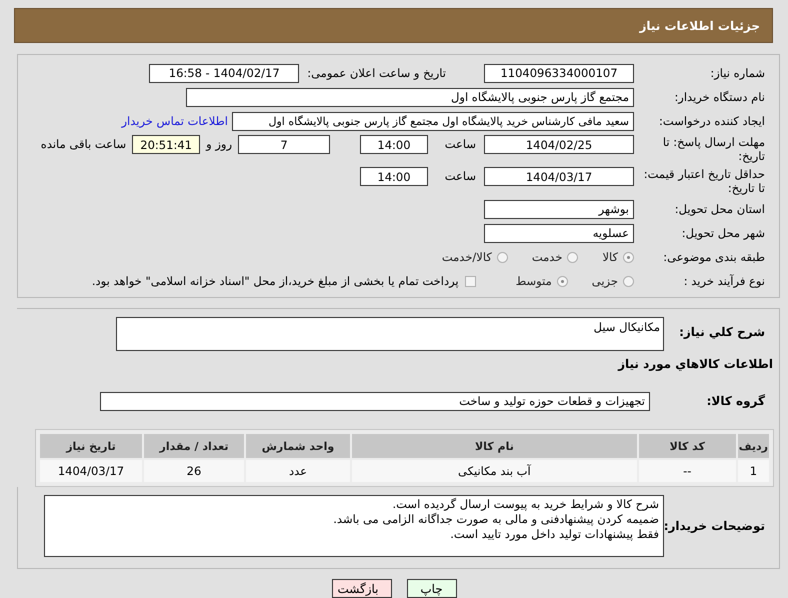 This screenshot has height=598, width=788. What do you see at coordinates (284, 144) in the screenshot?
I see `days-field: 7` at bounding box center [284, 144].